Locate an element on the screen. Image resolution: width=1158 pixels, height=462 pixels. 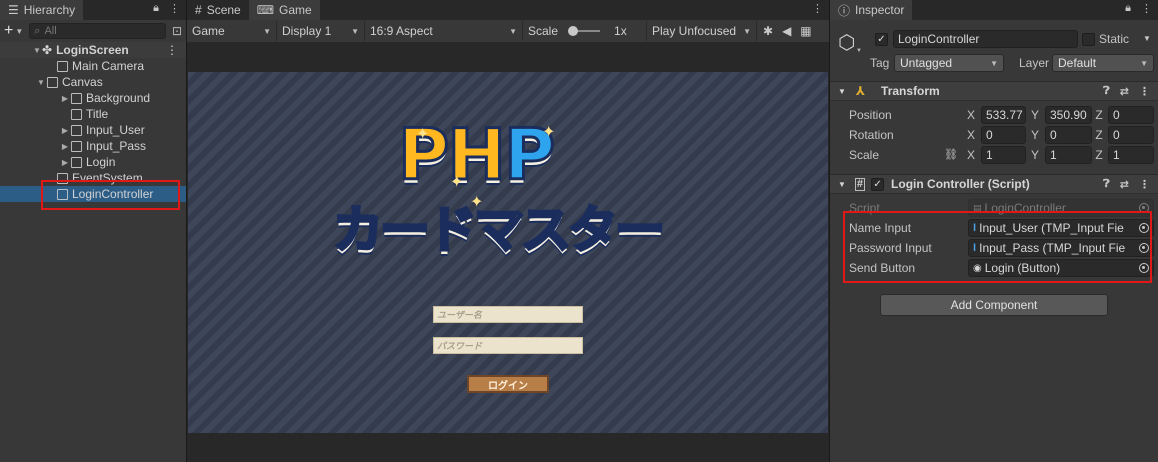
scale-x-value: 1 is located at coordinates (989, 155).